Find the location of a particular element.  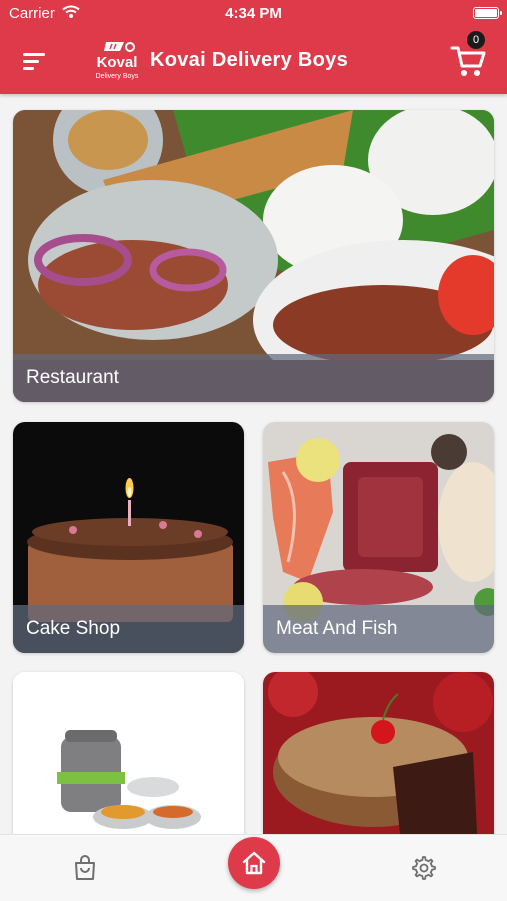

logo-subtext: Delivery Boys is located at coordinates (117, 76).